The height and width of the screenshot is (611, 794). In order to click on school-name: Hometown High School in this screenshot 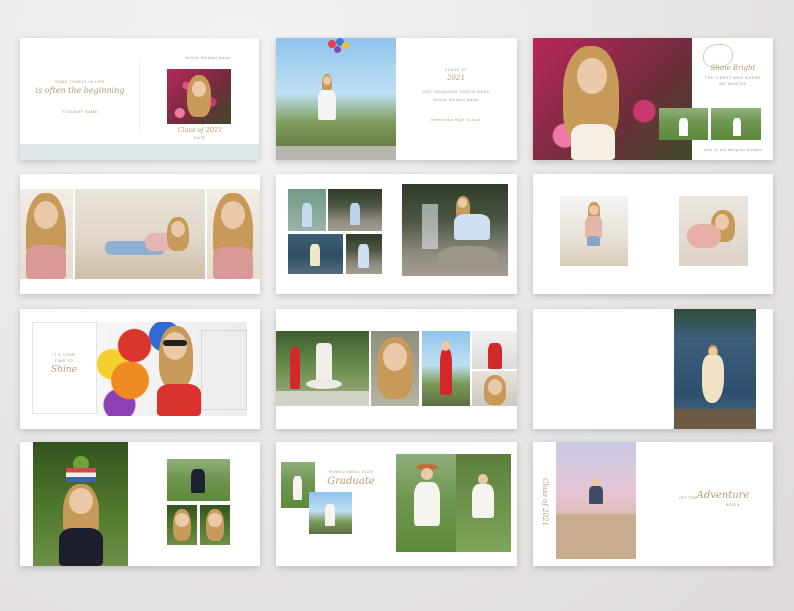, I will do `click(456, 120)`.